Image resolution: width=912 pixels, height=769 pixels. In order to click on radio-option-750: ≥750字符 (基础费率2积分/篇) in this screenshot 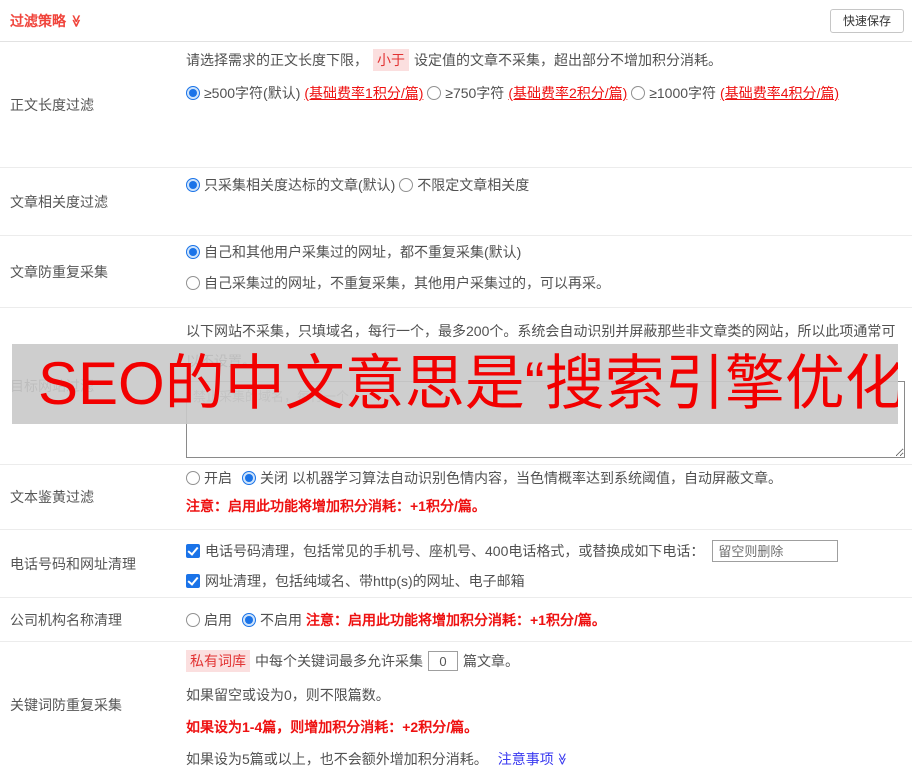, I will do `click(527, 93)`.